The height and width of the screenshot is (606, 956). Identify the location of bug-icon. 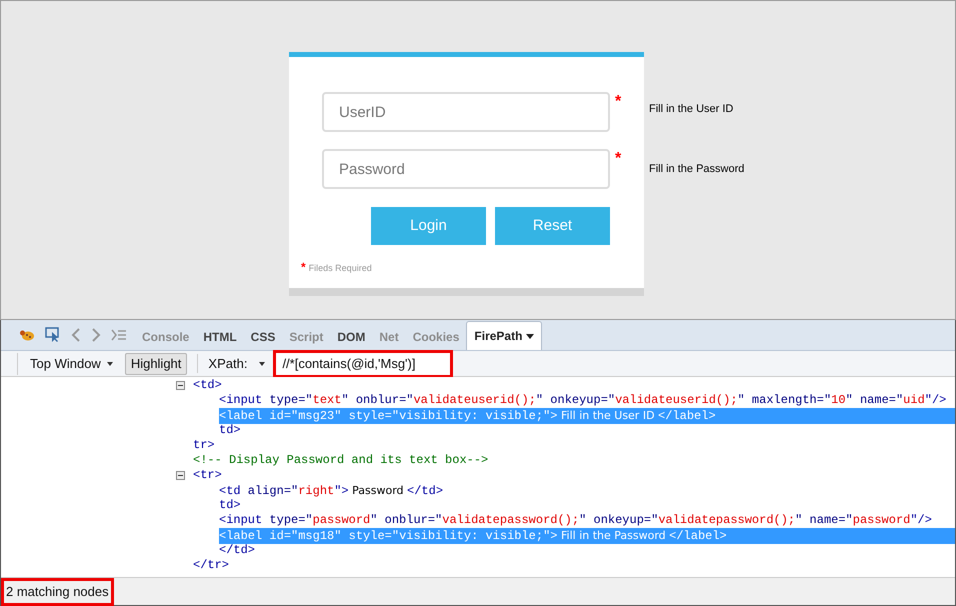
(27, 335).